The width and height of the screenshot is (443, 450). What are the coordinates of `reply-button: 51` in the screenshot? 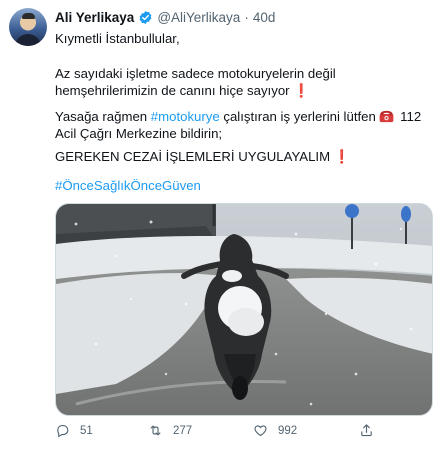 It's located at (74, 430).